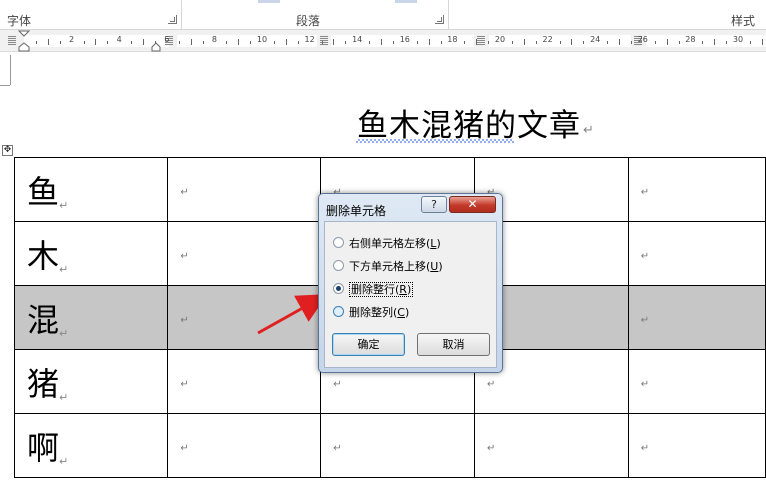 This screenshot has height=492, width=766. Describe the element at coordinates (388, 266) in the screenshot. I see `option-shift-cells-up: 下方单元格上移(U)` at that location.